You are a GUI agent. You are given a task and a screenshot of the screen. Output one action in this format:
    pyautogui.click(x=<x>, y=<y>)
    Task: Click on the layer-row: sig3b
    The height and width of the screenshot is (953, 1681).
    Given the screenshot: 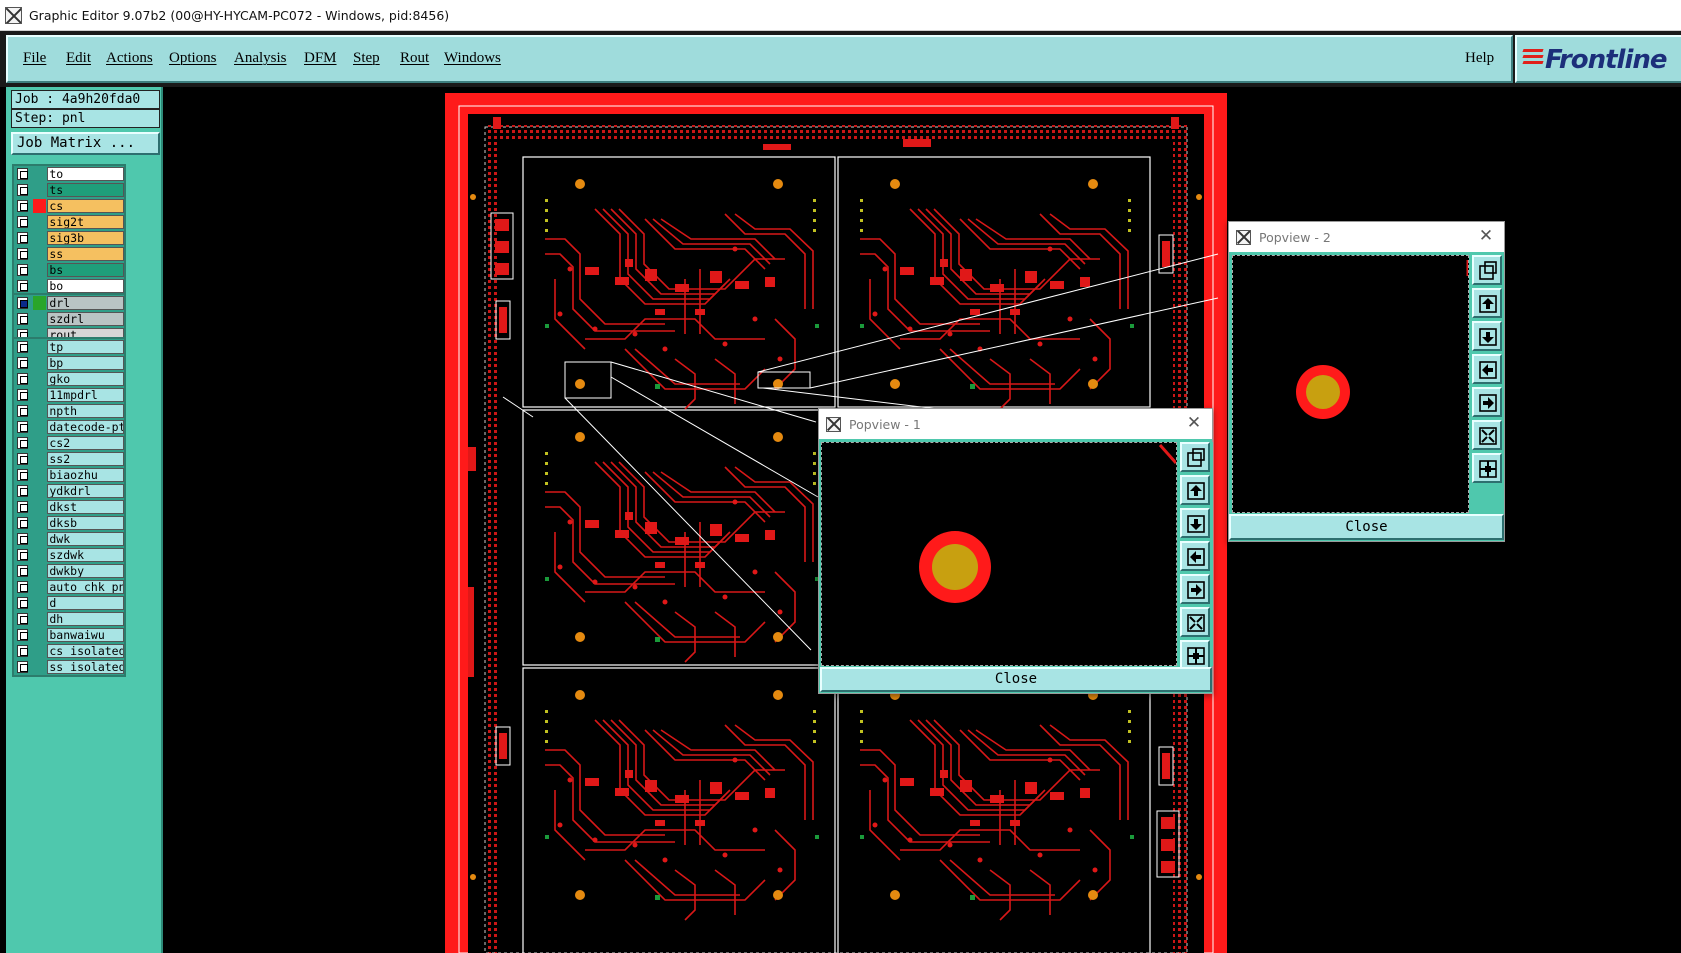 What is the action you would take?
    pyautogui.click(x=69, y=238)
    